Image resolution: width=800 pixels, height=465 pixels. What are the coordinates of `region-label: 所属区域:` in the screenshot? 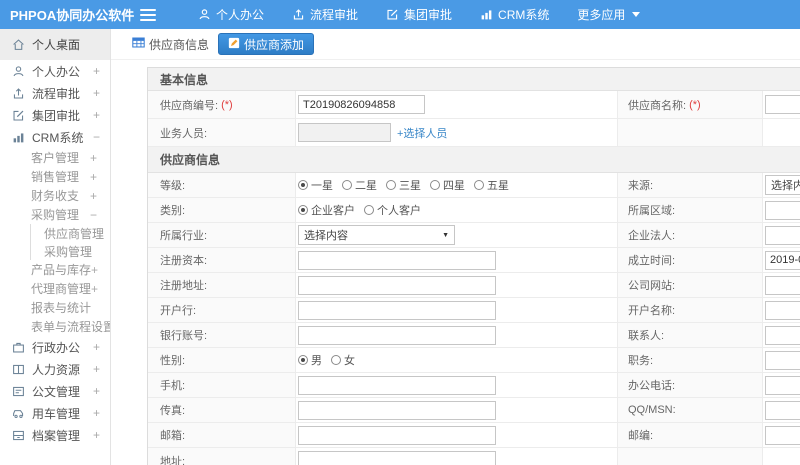 It's located at (652, 211).